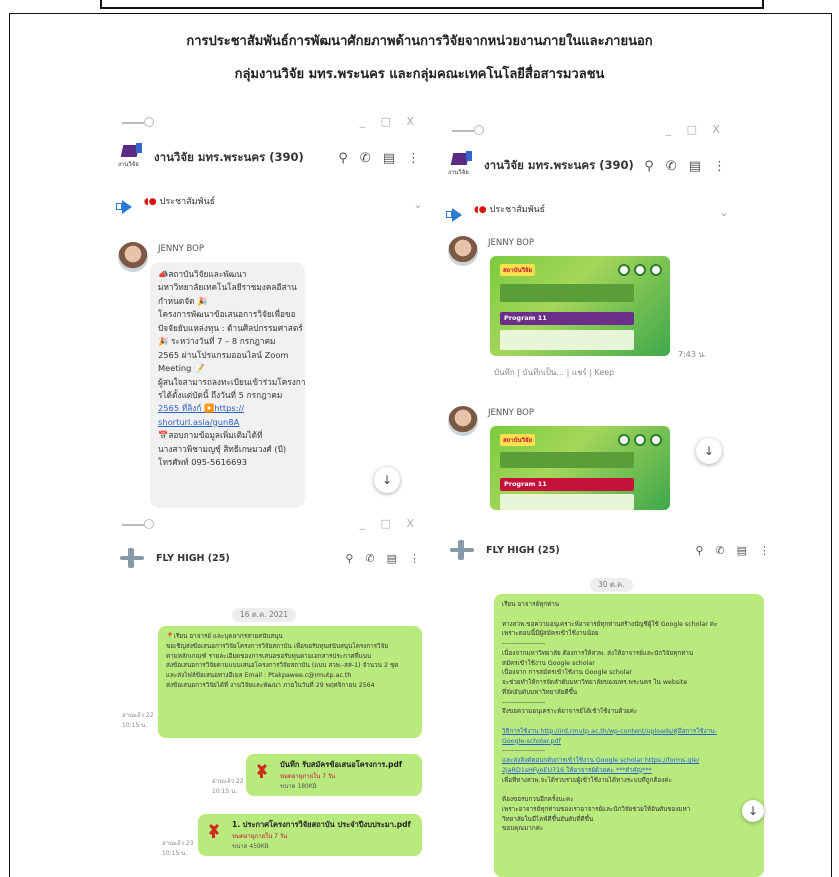  I want to click on poster-image-2: สถาบันวิจัย Program 11, so click(580, 468).